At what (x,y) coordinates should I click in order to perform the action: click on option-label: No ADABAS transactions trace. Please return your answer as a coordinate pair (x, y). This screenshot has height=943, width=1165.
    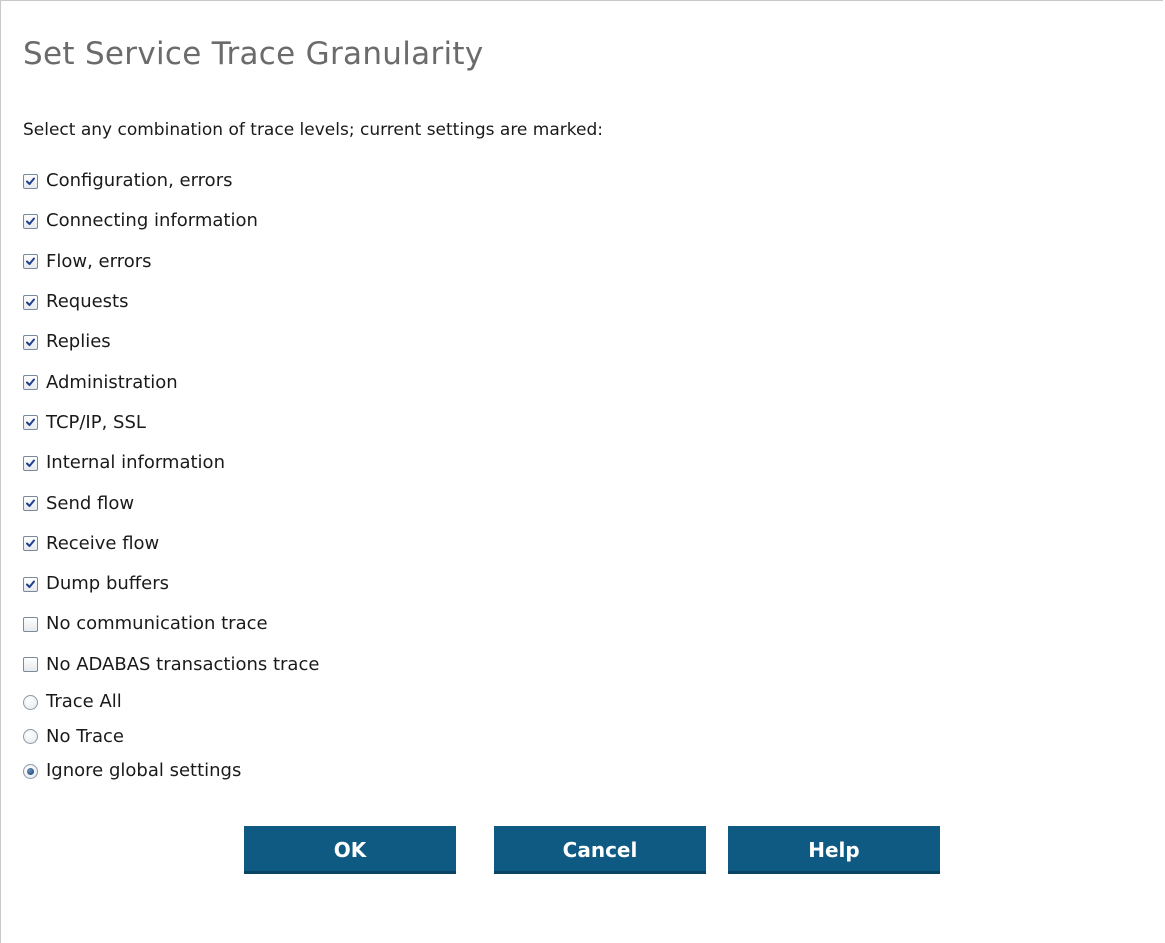
    Looking at the image, I should click on (183, 664).